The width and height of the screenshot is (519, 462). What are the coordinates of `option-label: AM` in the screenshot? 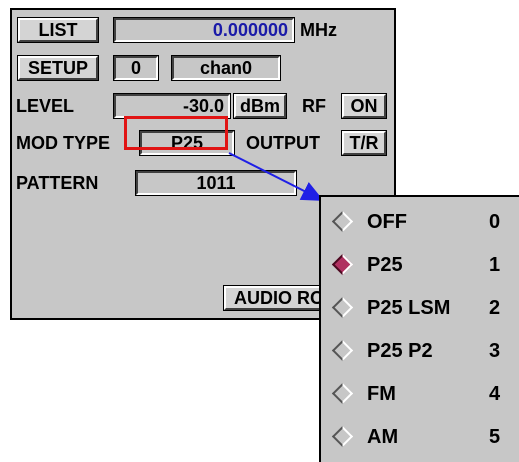 It's located at (383, 437).